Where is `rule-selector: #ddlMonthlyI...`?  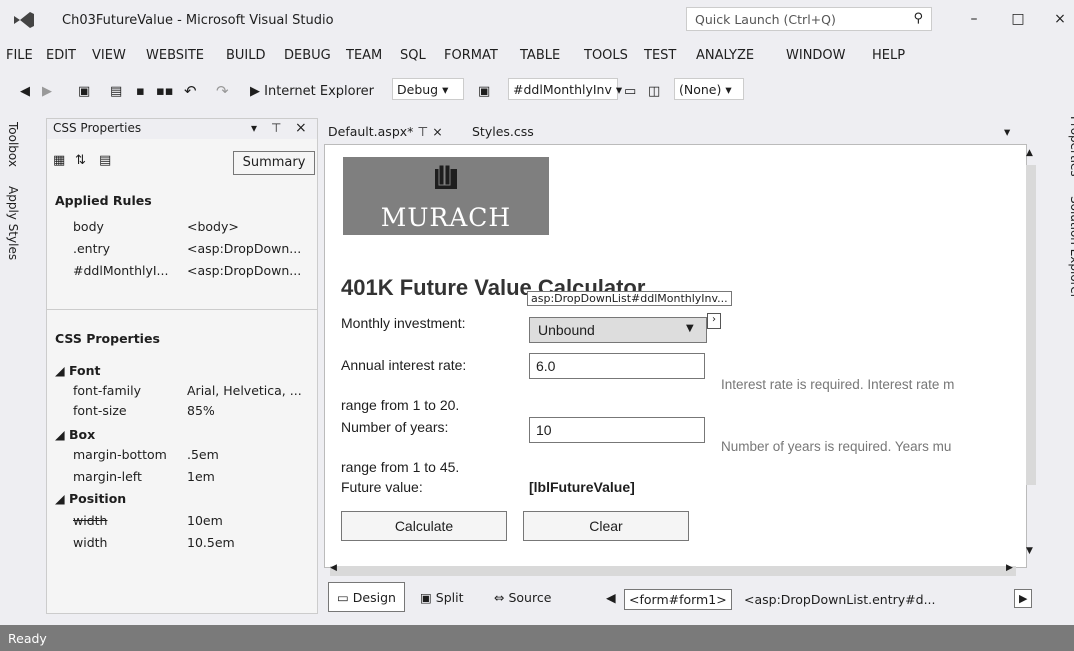
rule-selector: #ddlMonthlyI... is located at coordinates (120, 270).